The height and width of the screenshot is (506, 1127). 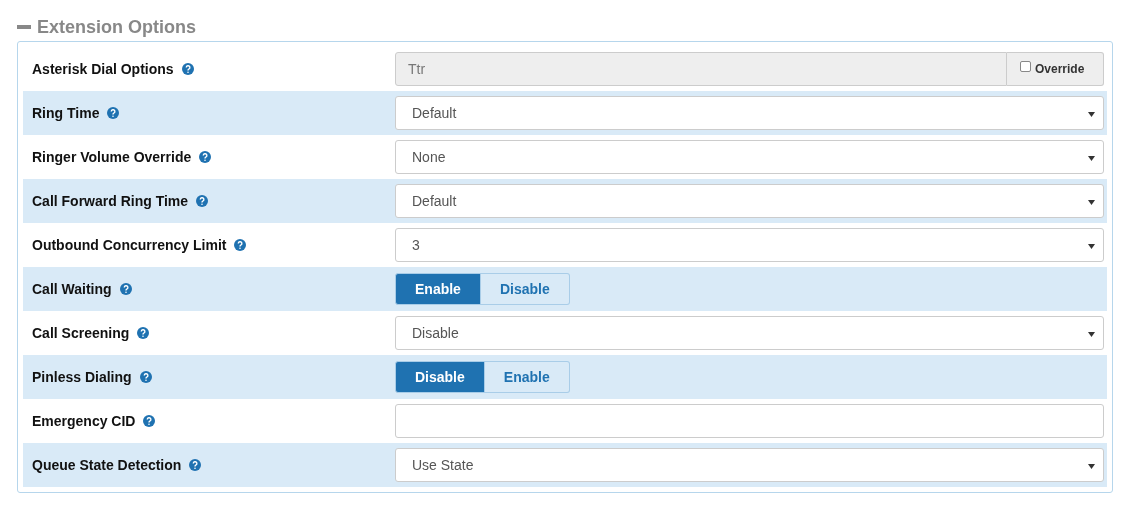 I want to click on field-label: Call Waiting, so click(x=72, y=289).